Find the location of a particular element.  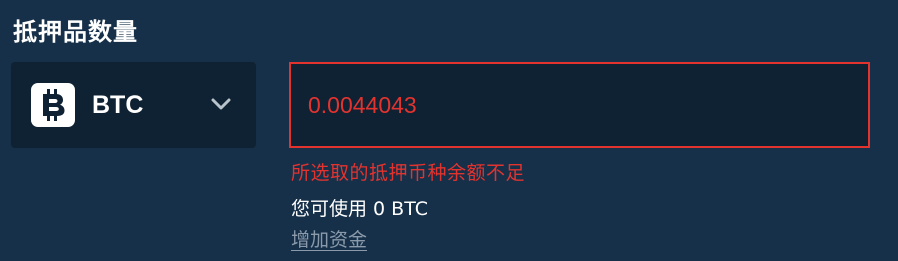

section-title: 抵押品数量 is located at coordinates (75, 32).